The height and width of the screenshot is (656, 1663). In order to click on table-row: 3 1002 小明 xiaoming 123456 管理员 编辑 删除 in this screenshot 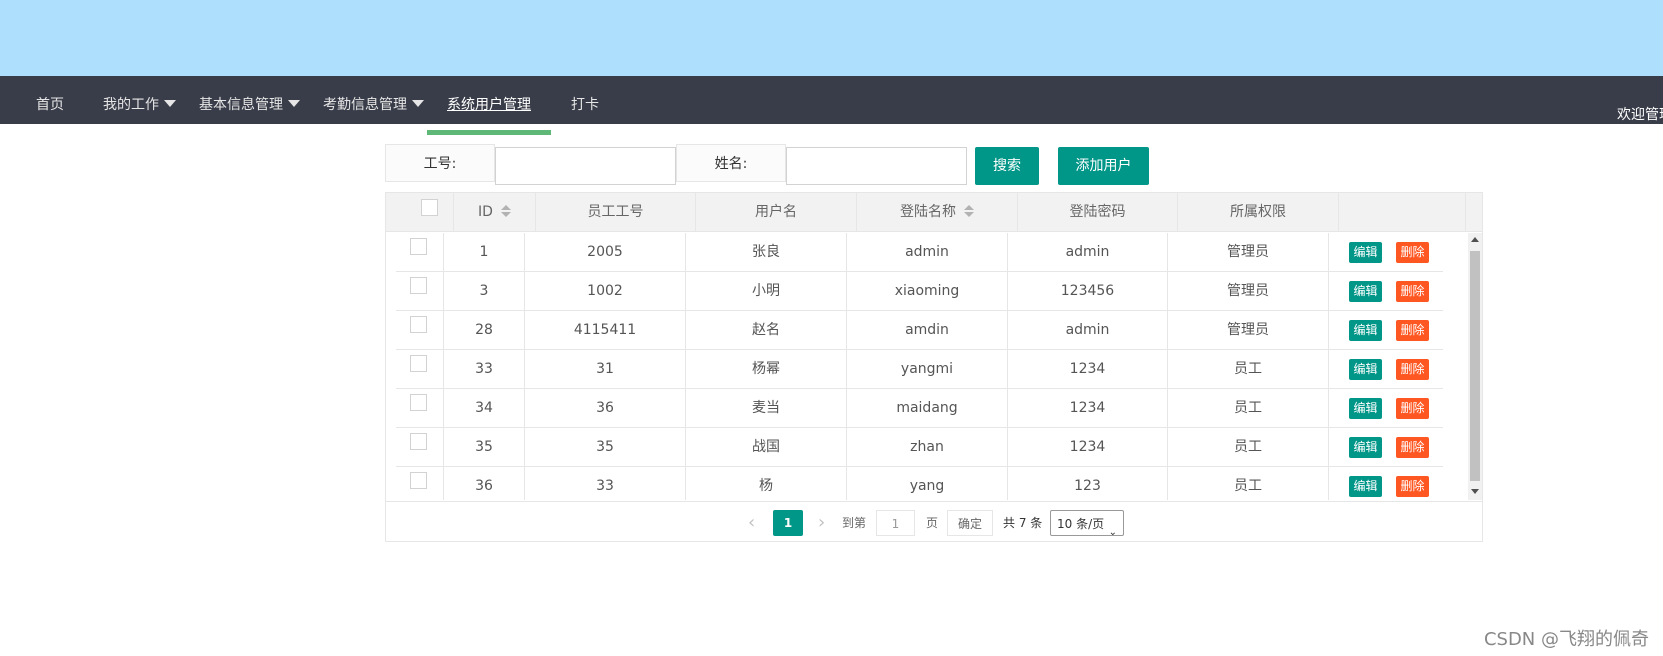, I will do `click(919, 291)`.